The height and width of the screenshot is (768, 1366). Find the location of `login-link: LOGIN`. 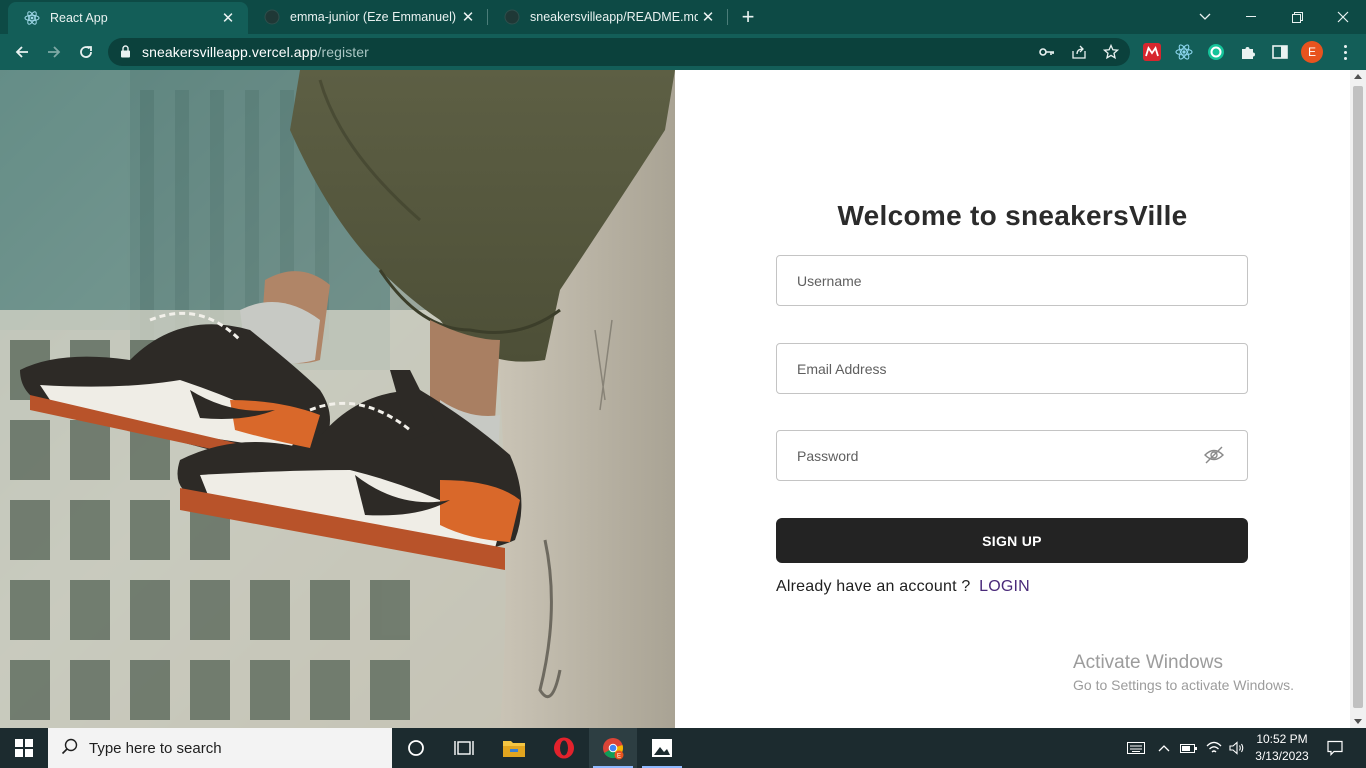

login-link: LOGIN is located at coordinates (1004, 586).